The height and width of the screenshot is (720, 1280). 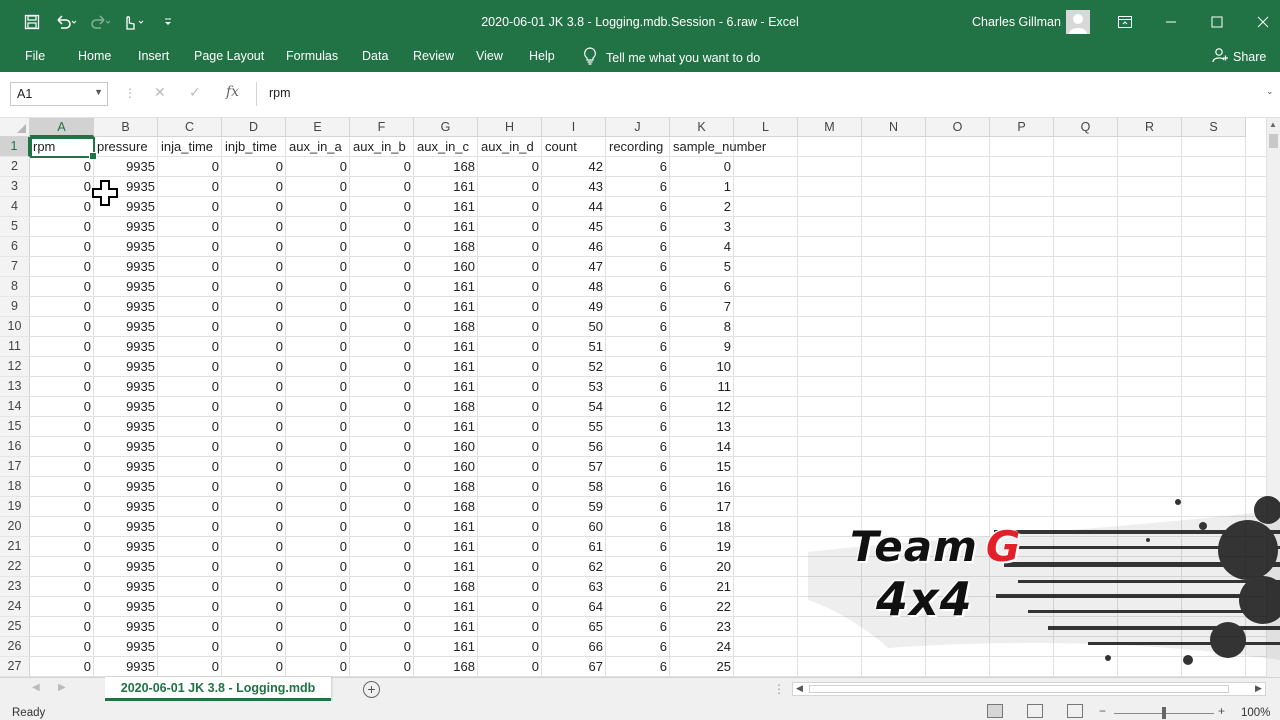 I want to click on data-cell: 11, so click(x=702, y=387).